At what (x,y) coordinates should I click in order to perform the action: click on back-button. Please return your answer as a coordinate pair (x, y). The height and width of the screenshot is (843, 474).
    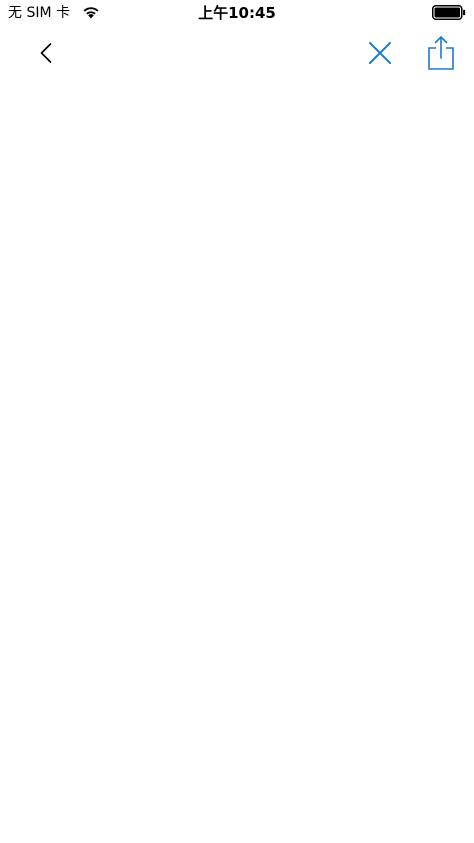
    Looking at the image, I should click on (46, 53).